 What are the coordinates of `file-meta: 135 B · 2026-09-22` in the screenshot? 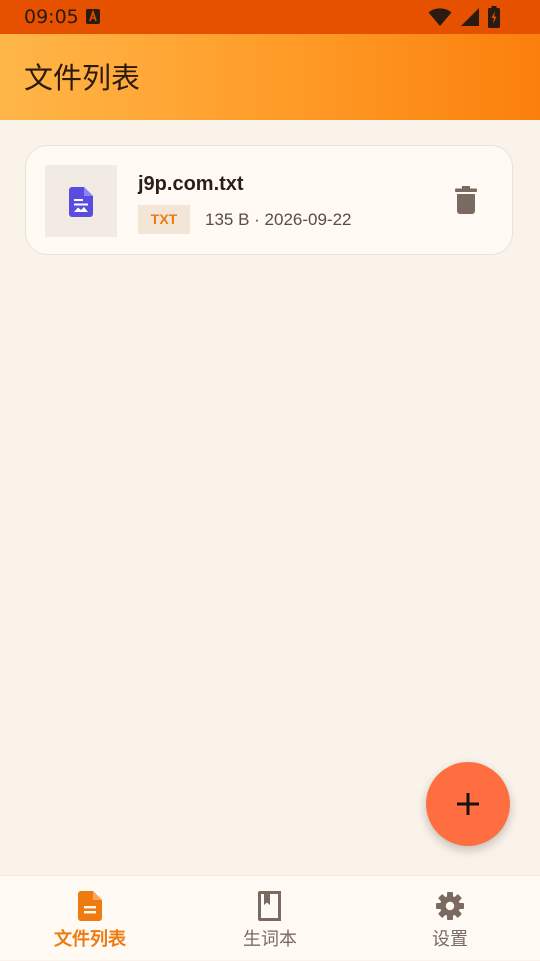 It's located at (278, 219).